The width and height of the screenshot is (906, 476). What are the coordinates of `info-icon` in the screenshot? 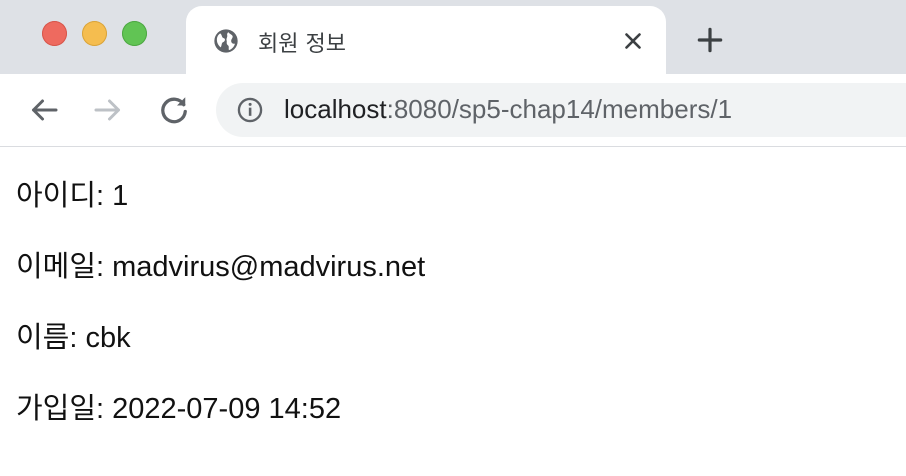 It's located at (250, 110).